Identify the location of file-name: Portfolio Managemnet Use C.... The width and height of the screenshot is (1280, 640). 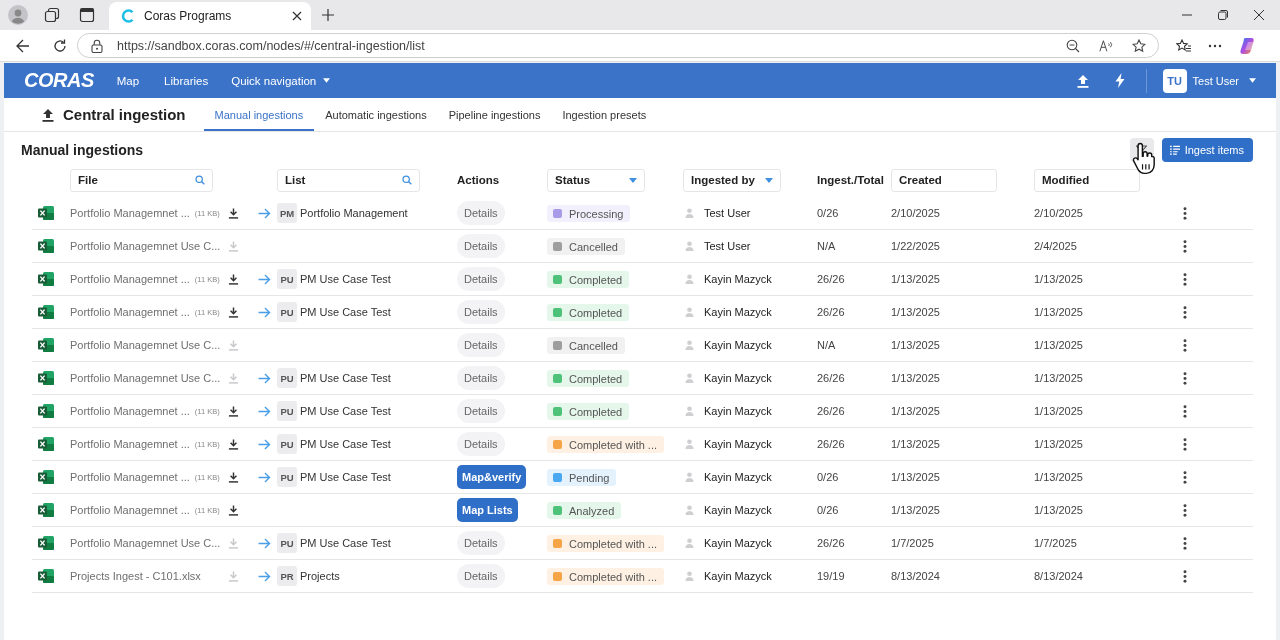
(145, 345).